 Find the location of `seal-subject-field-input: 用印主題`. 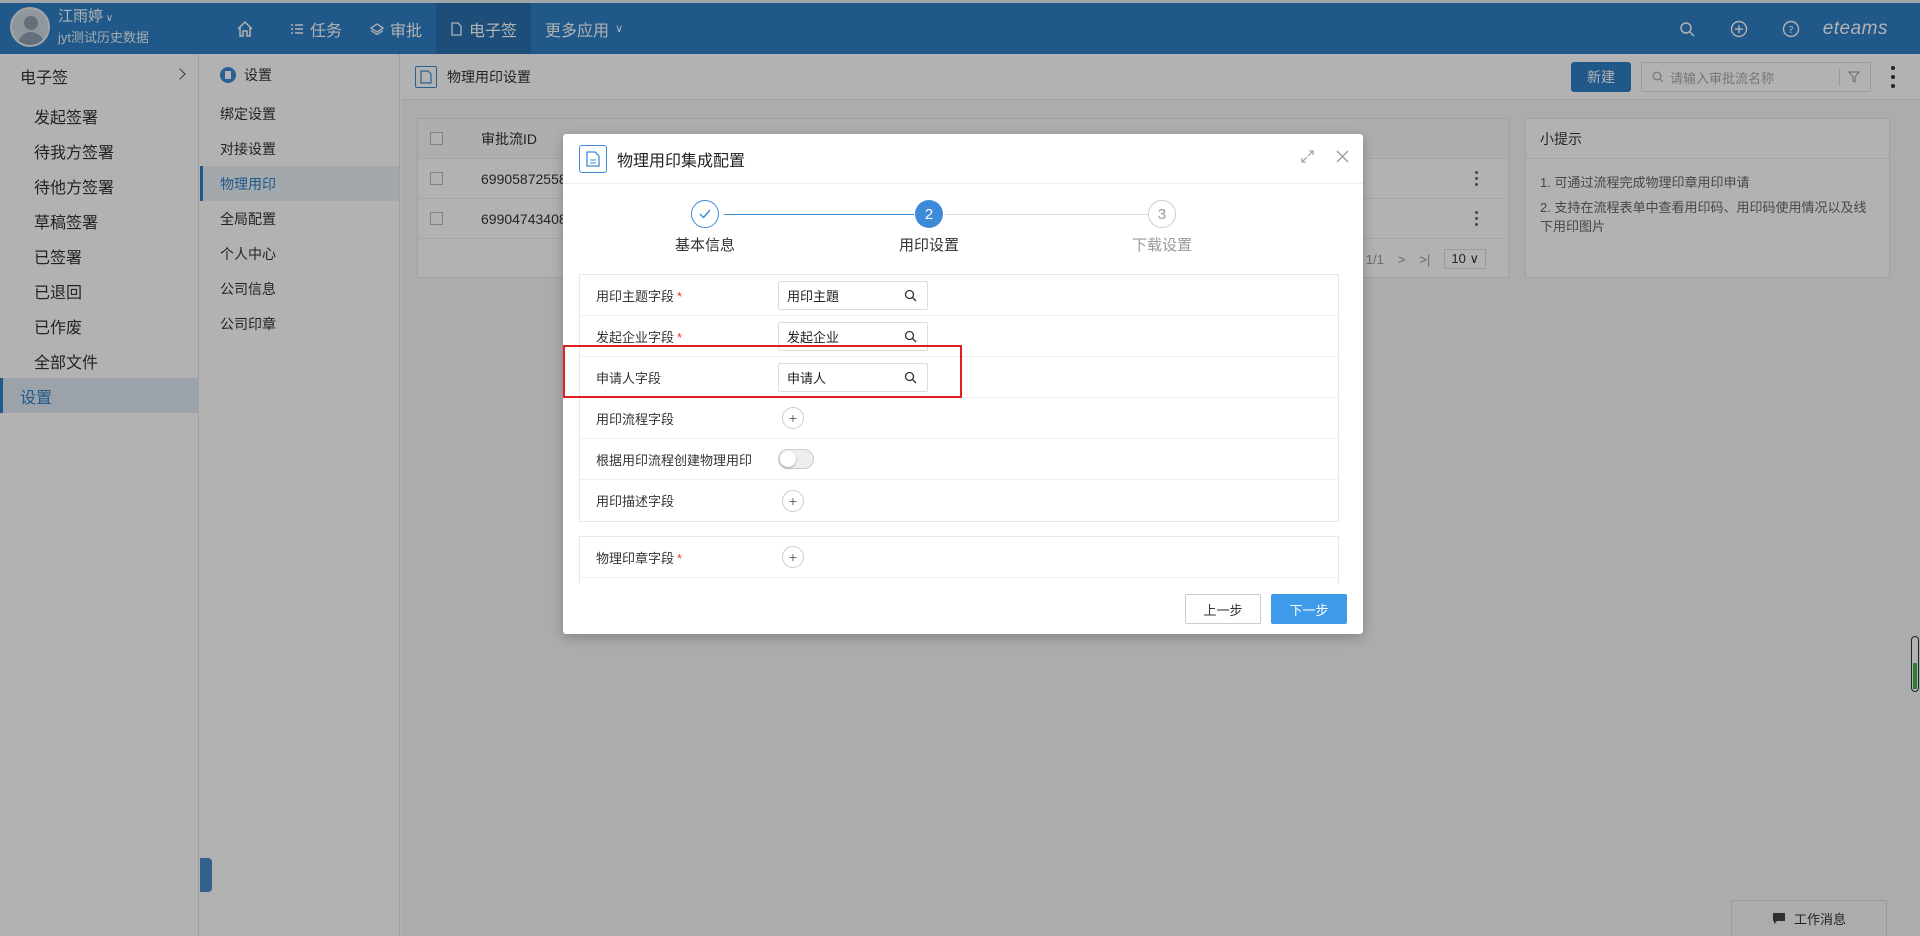

seal-subject-field-input: 用印主題 is located at coordinates (853, 295).